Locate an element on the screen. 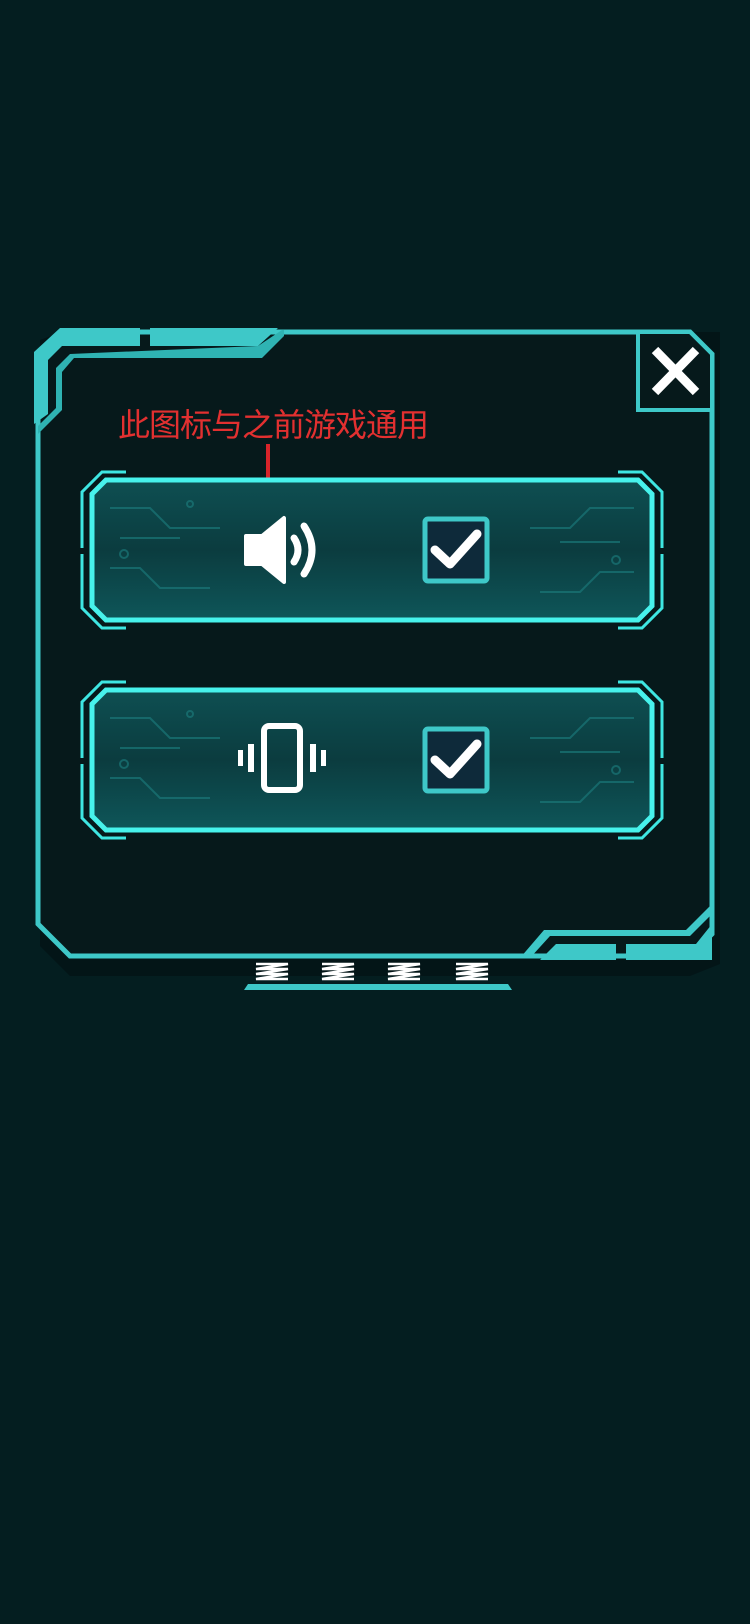  vibration-checkbox is located at coordinates (456, 760).